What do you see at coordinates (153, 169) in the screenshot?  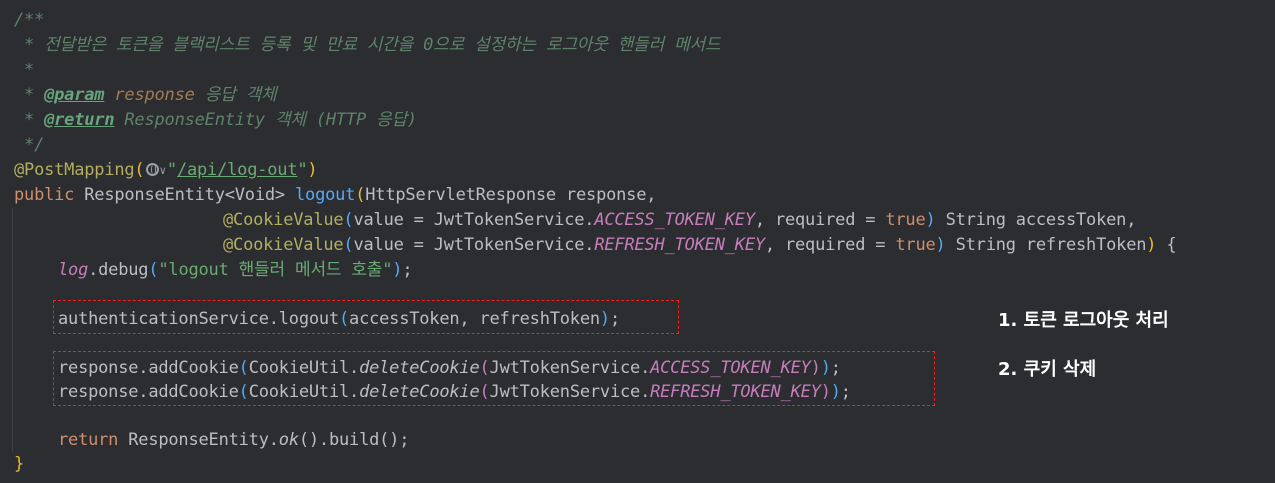 I see `globe-icon` at bounding box center [153, 169].